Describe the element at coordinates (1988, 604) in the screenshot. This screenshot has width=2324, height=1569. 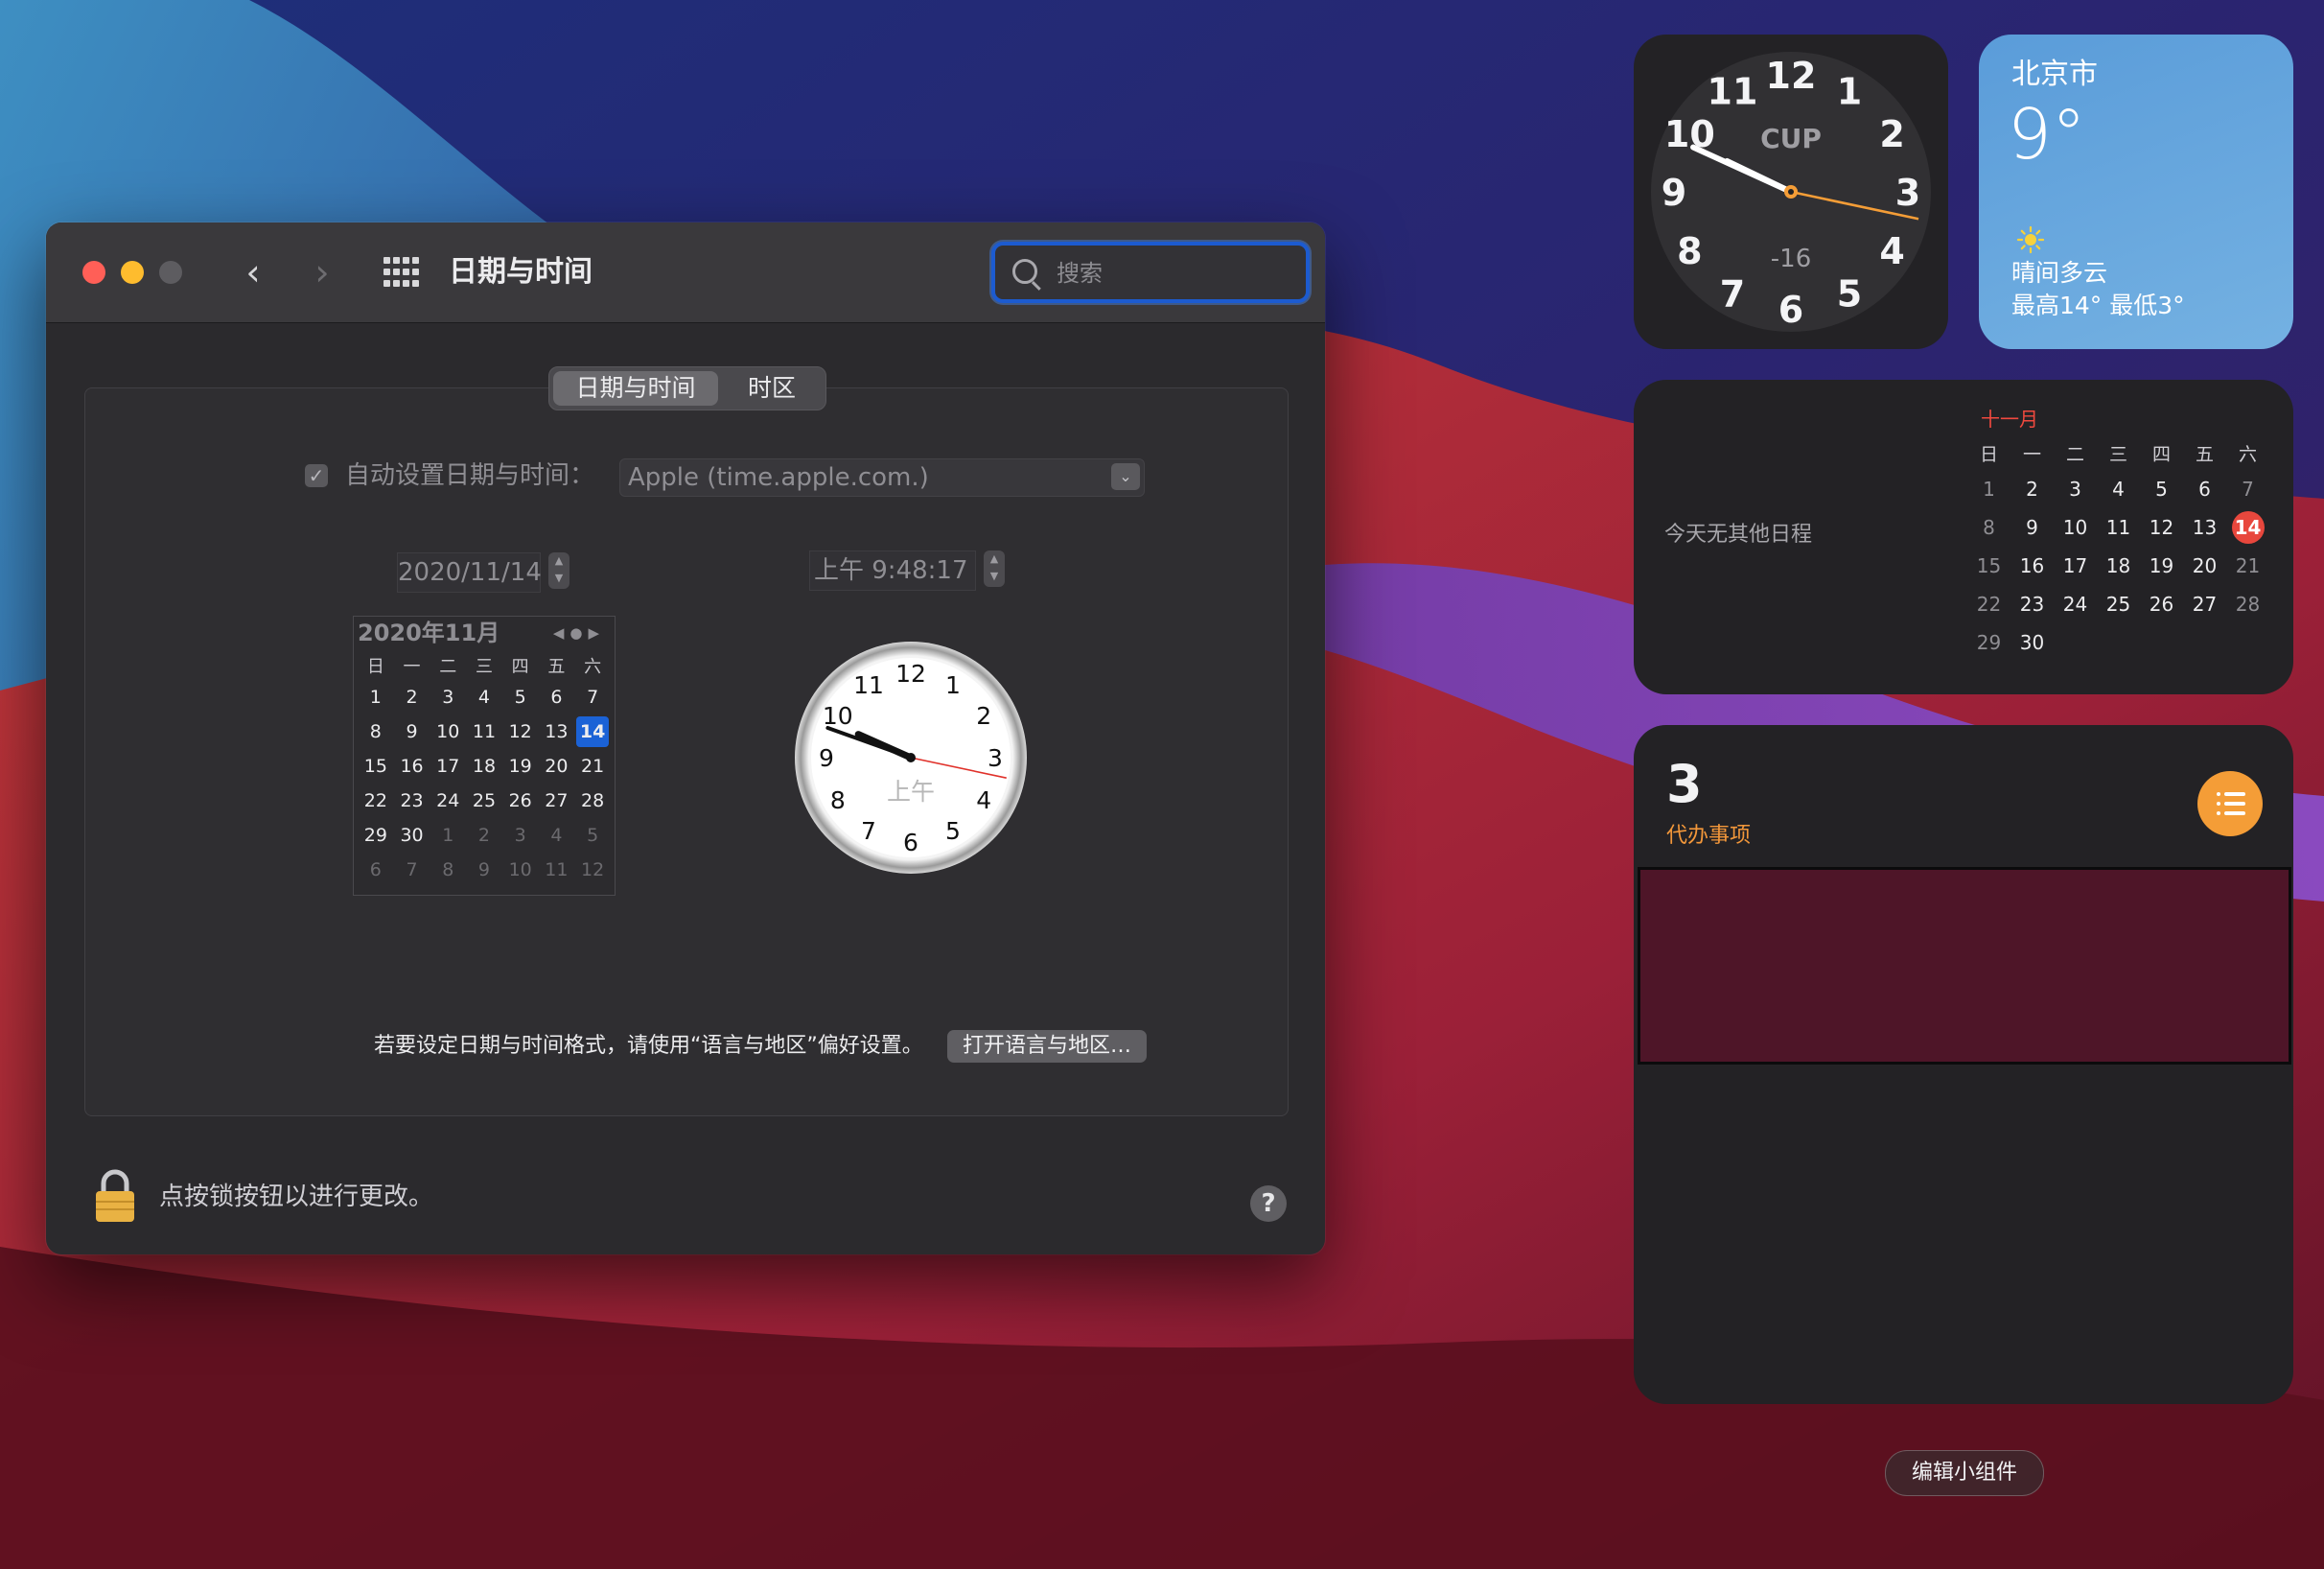
I see `calendar-day: 22` at that location.